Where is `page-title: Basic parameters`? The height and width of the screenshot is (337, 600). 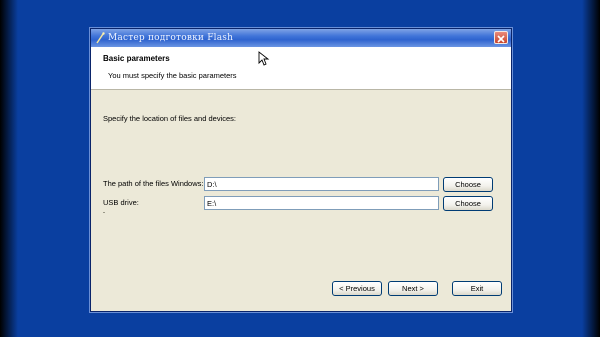 page-title: Basic parameters is located at coordinates (136, 58).